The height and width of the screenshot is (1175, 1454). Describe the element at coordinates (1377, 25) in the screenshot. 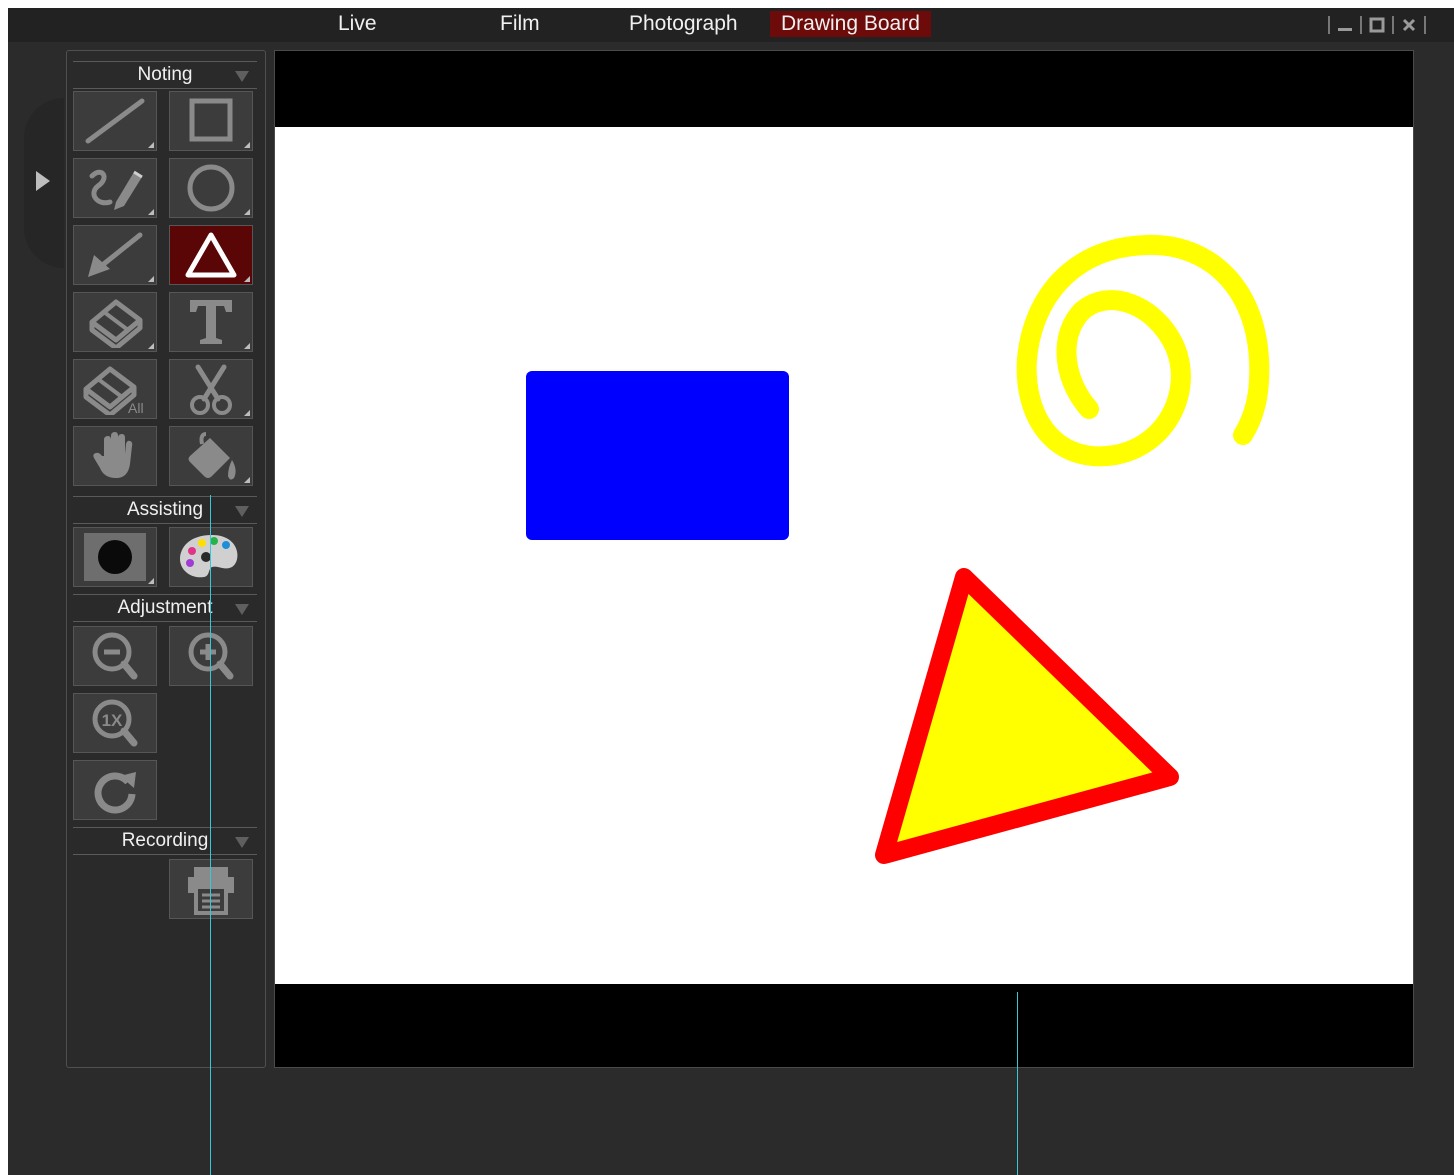

I see `maximize-icon` at that location.